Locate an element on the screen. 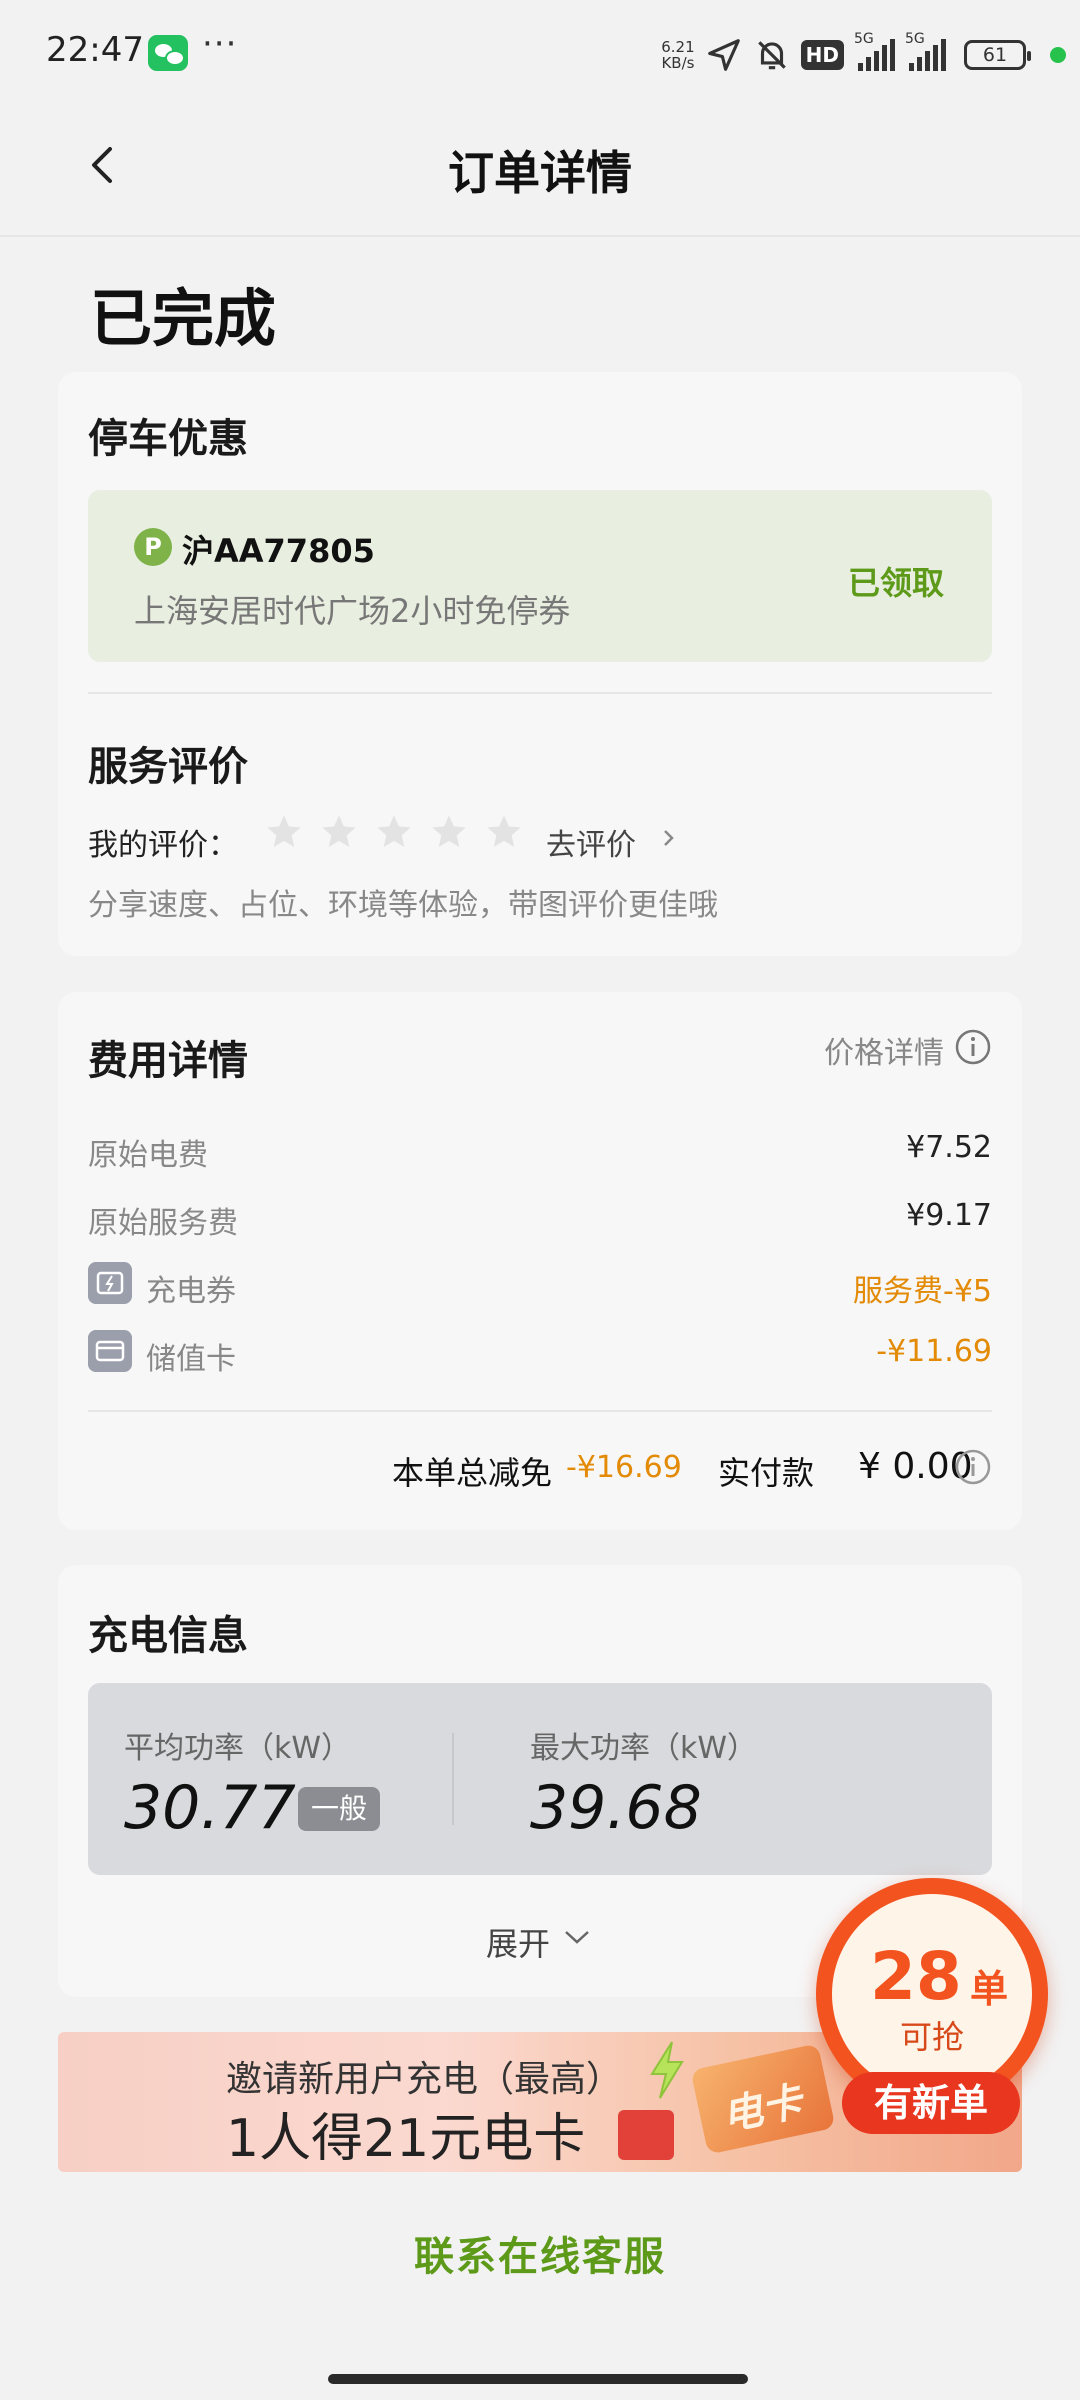 This screenshot has width=1080, height=2400. status-icons: 6.21 KB/s HD 5G 5G 61 is located at coordinates (863, 55).